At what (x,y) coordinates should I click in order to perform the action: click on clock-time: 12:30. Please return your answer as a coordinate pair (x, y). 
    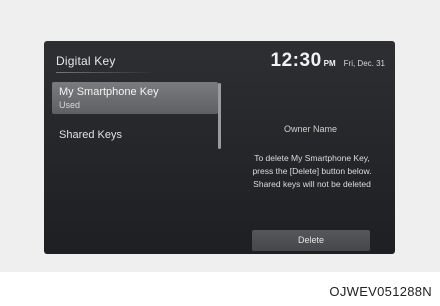
    Looking at the image, I should click on (296, 60).